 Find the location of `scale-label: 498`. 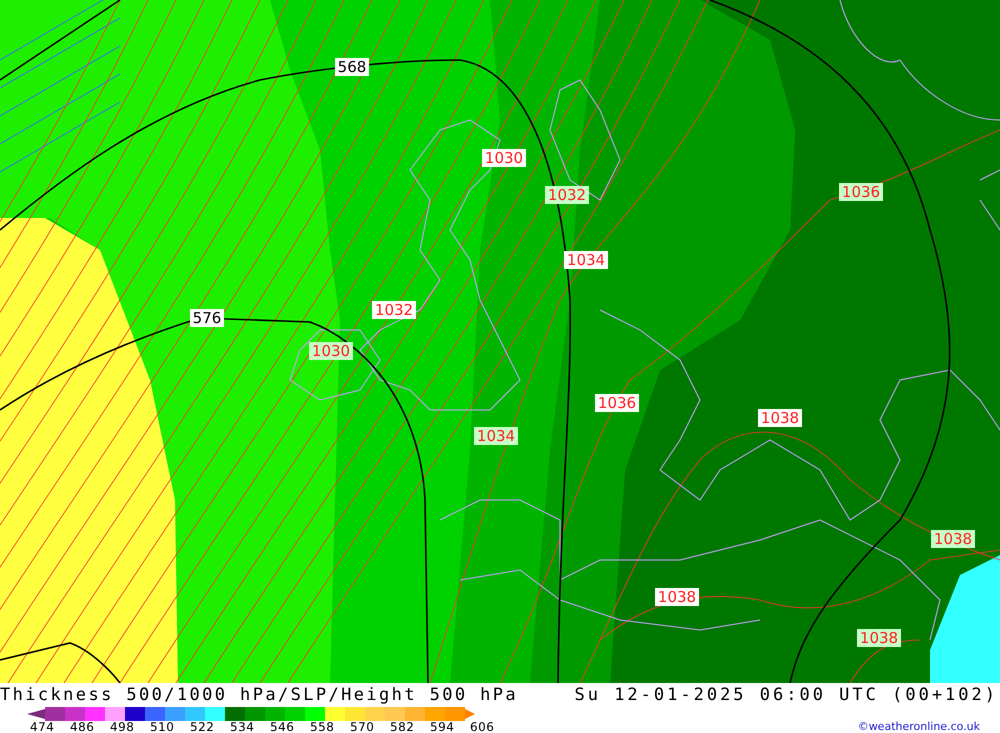

scale-label: 498 is located at coordinates (123, 727).